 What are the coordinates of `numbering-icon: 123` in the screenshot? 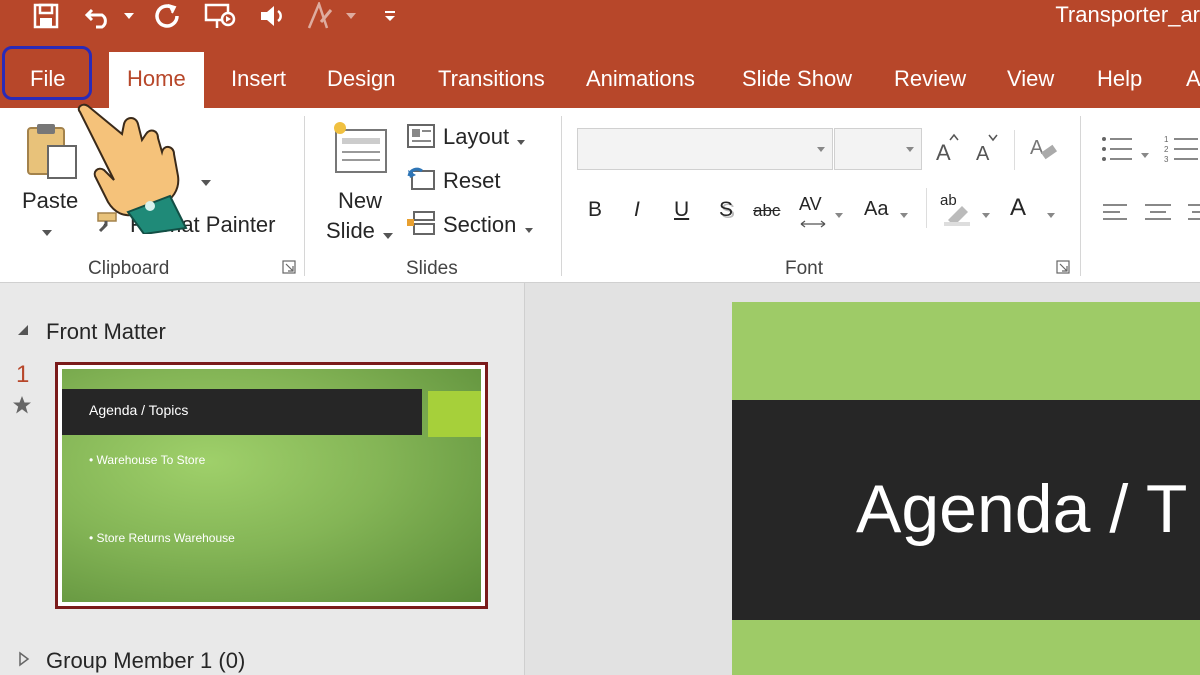 It's located at (1182, 151).